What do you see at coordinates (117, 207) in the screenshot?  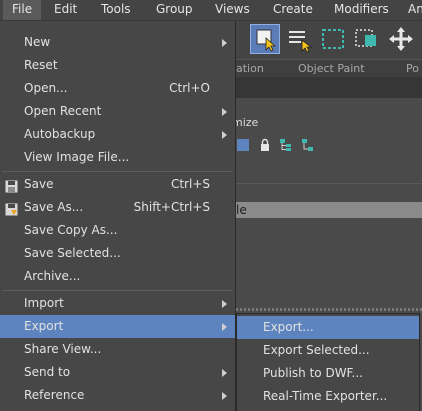 I see `menu-item-save-as: Save As... Shift+Ctrl+S` at bounding box center [117, 207].